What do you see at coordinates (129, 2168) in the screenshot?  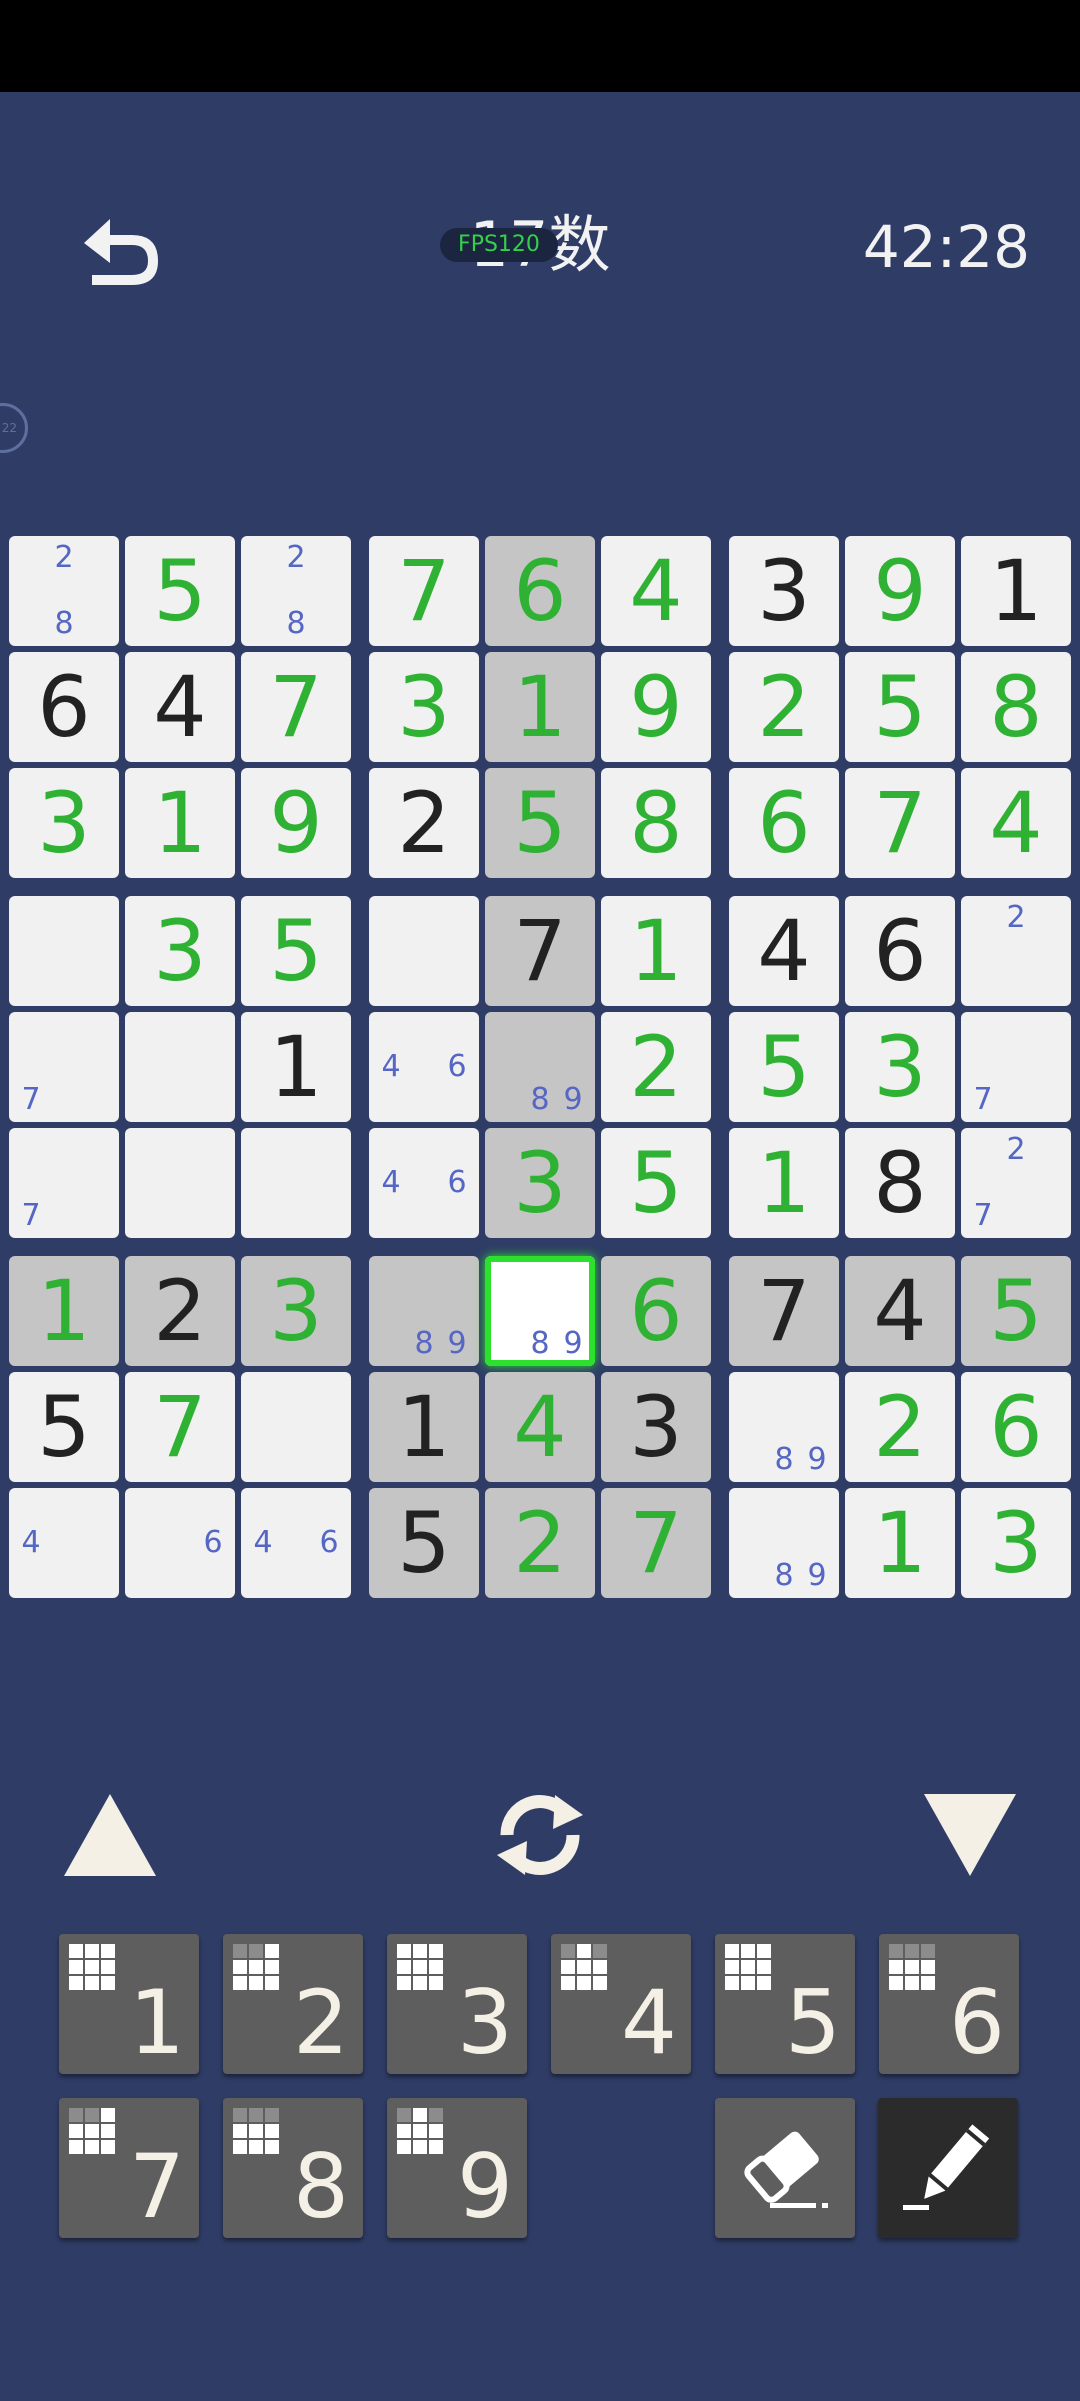 I see `number-key-7: 7` at bounding box center [129, 2168].